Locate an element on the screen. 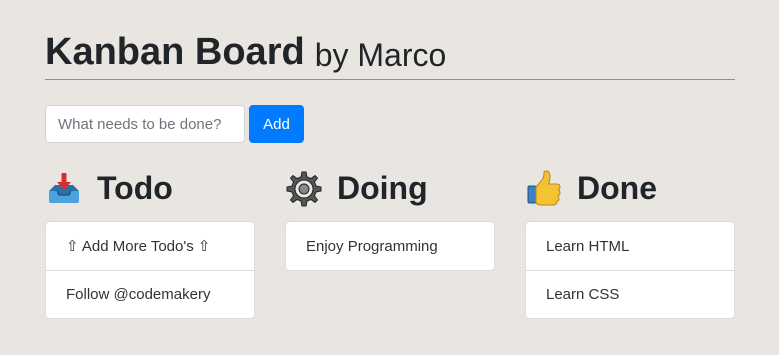 The image size is (779, 355). column-title-done: Done is located at coordinates (617, 188).